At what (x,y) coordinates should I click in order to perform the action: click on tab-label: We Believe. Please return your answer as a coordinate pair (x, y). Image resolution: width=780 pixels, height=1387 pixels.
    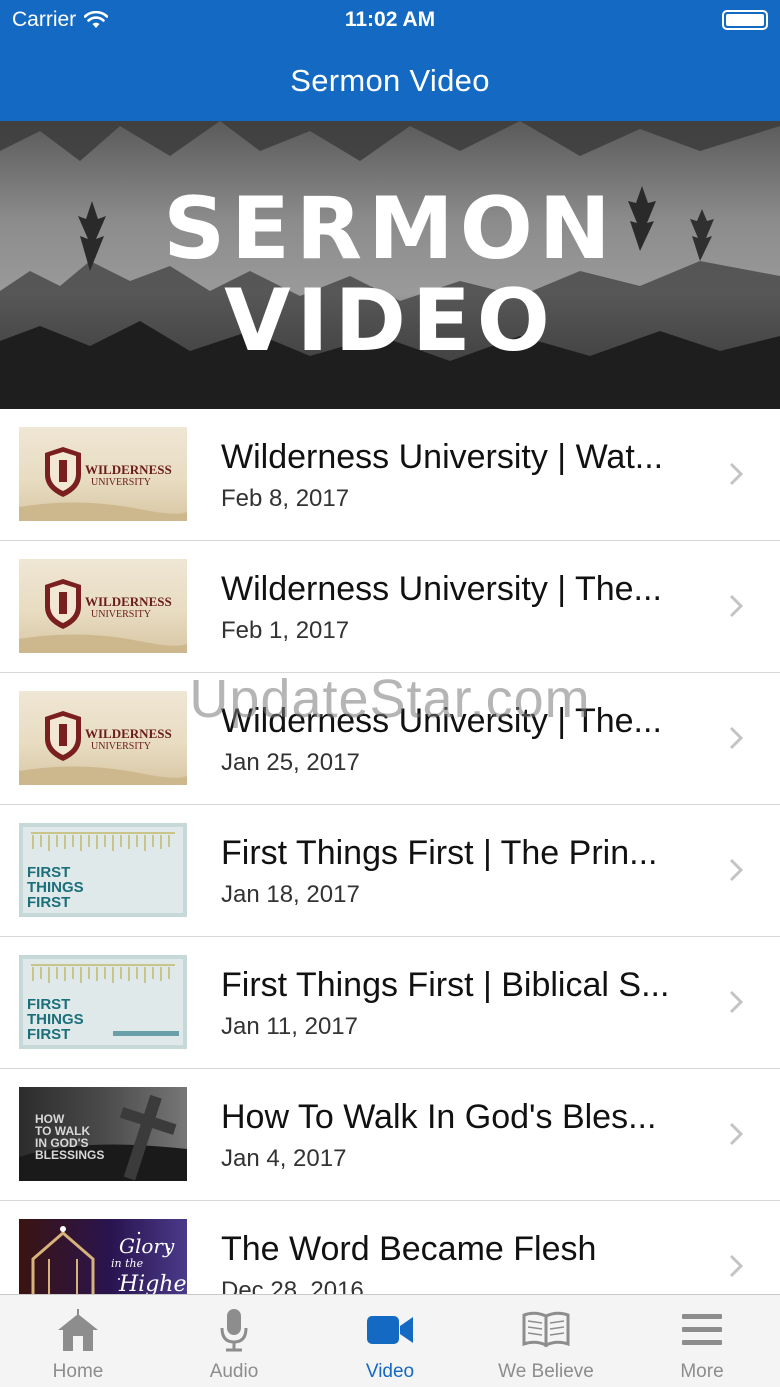
    Looking at the image, I should click on (546, 1371).